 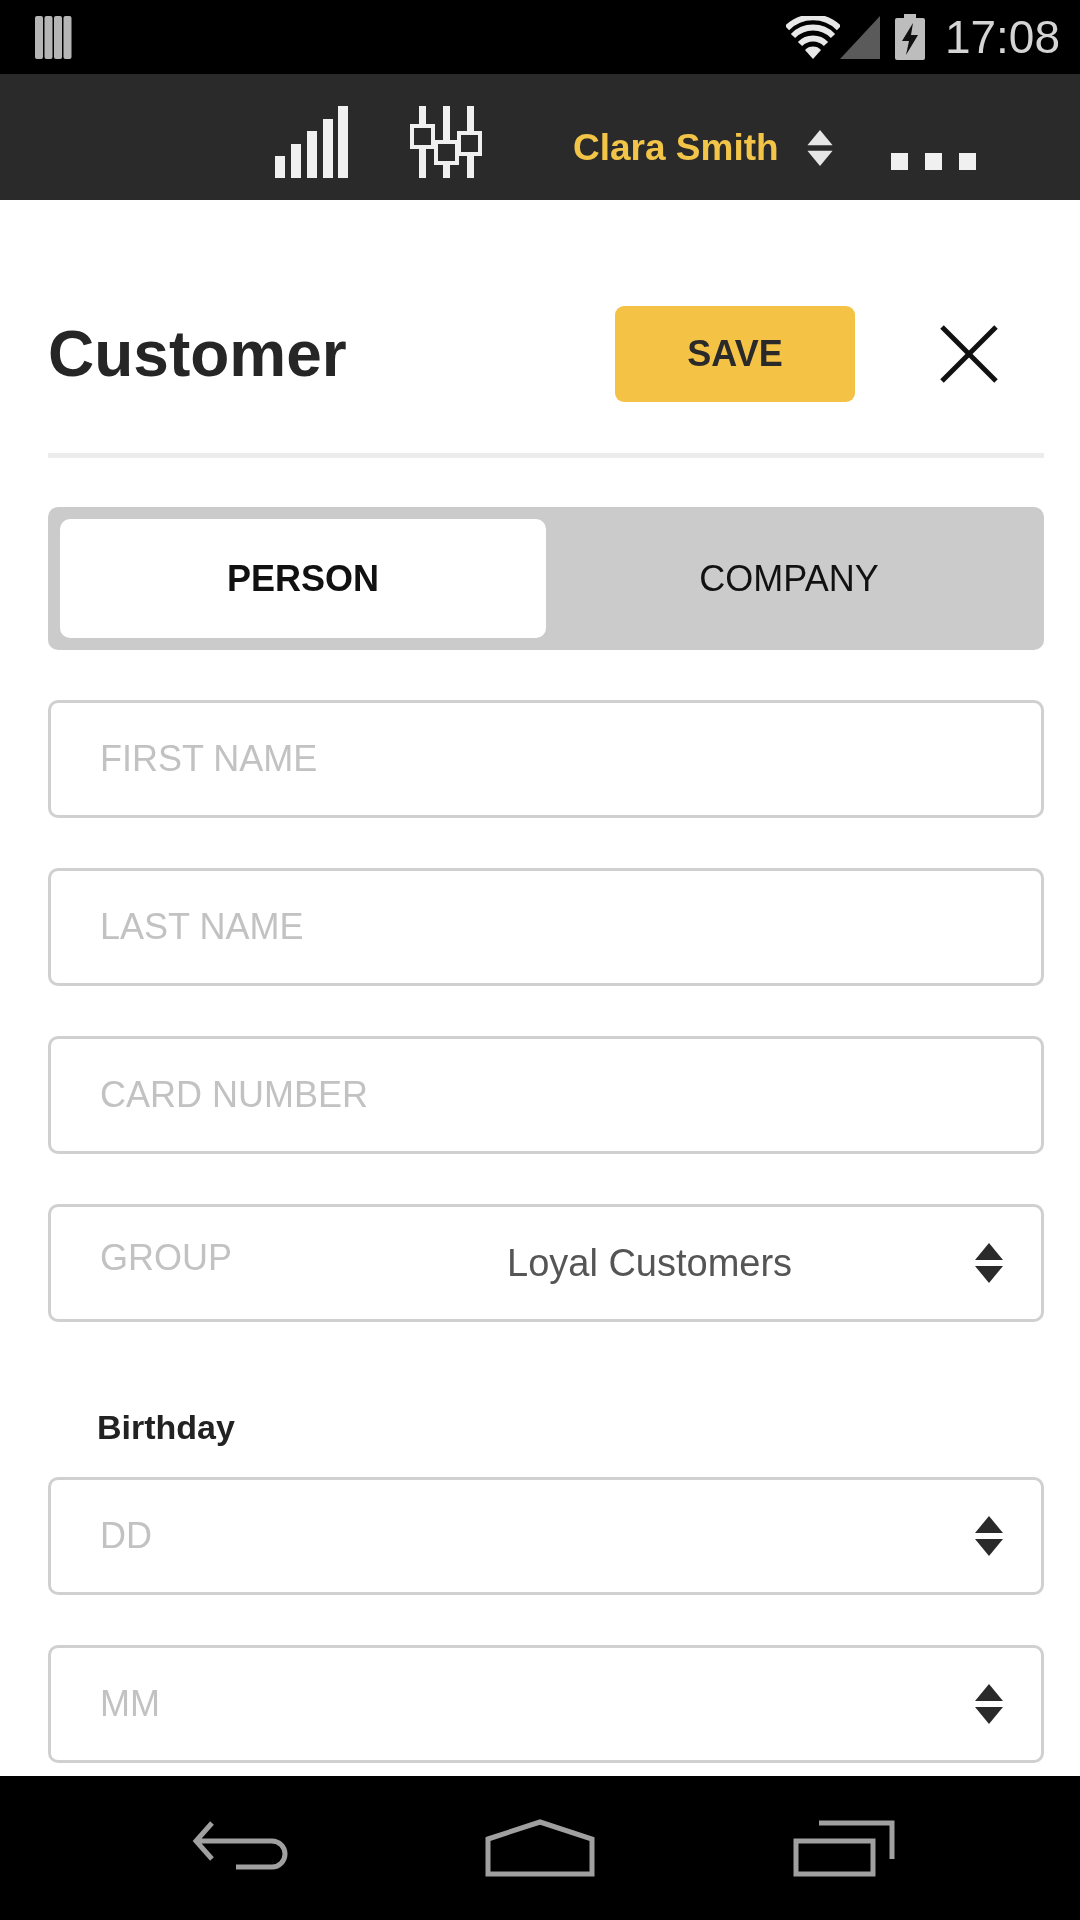 What do you see at coordinates (735, 354) in the screenshot?
I see `save-button: SAVE` at bounding box center [735, 354].